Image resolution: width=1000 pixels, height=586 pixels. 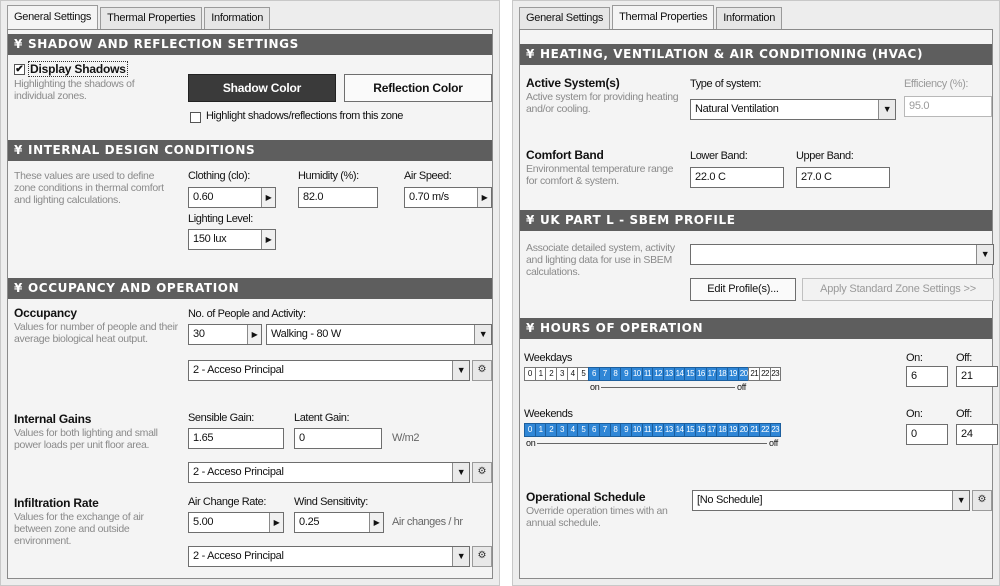 What do you see at coordinates (329, 472) in the screenshot?
I see `gains-schedule-select: 2 - Acceso Principal ▼` at bounding box center [329, 472].